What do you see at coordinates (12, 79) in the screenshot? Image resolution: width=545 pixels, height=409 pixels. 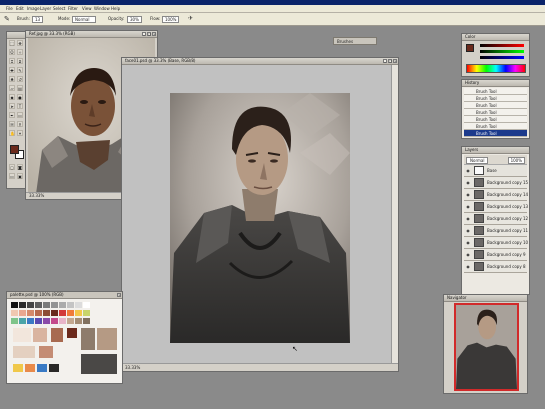 I see `stamp-icon: ♣` at bounding box center [12, 79].